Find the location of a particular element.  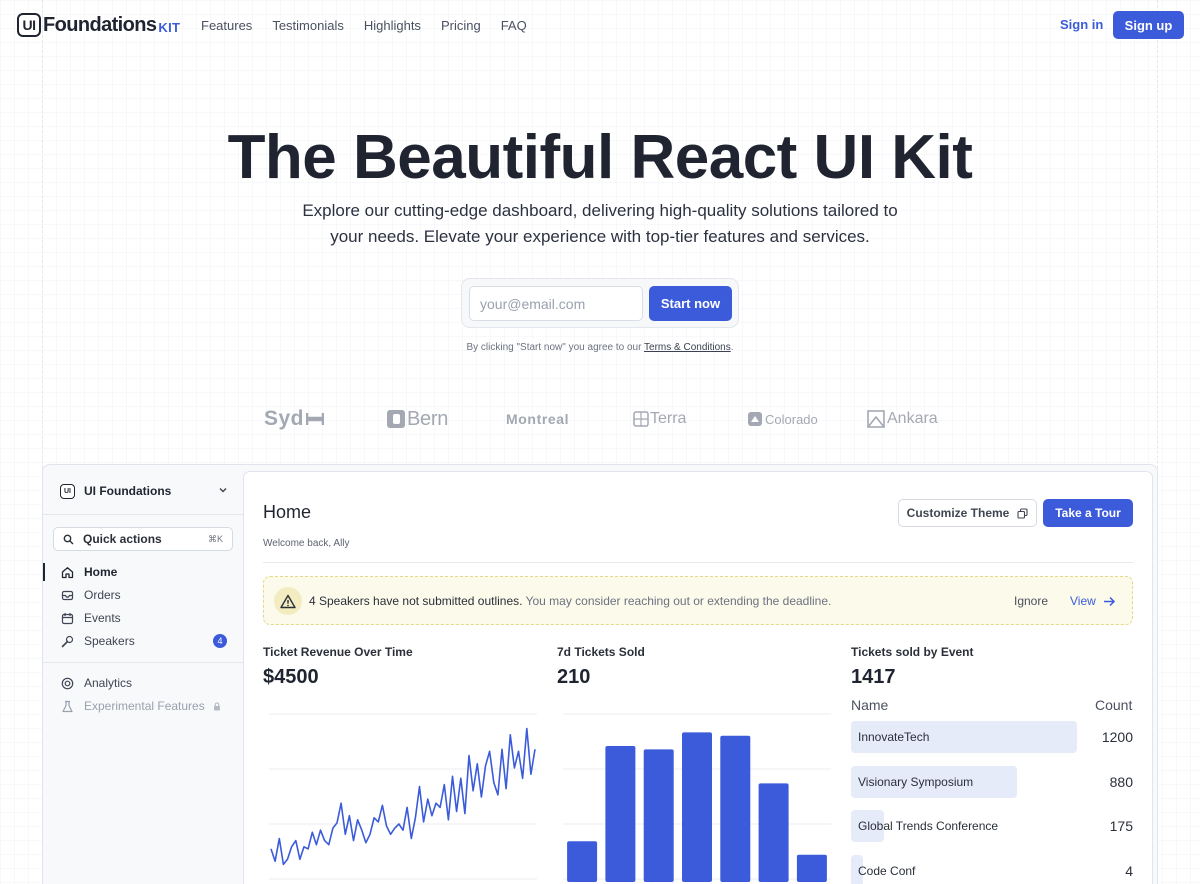

bar-wed is located at coordinates (697, 807).